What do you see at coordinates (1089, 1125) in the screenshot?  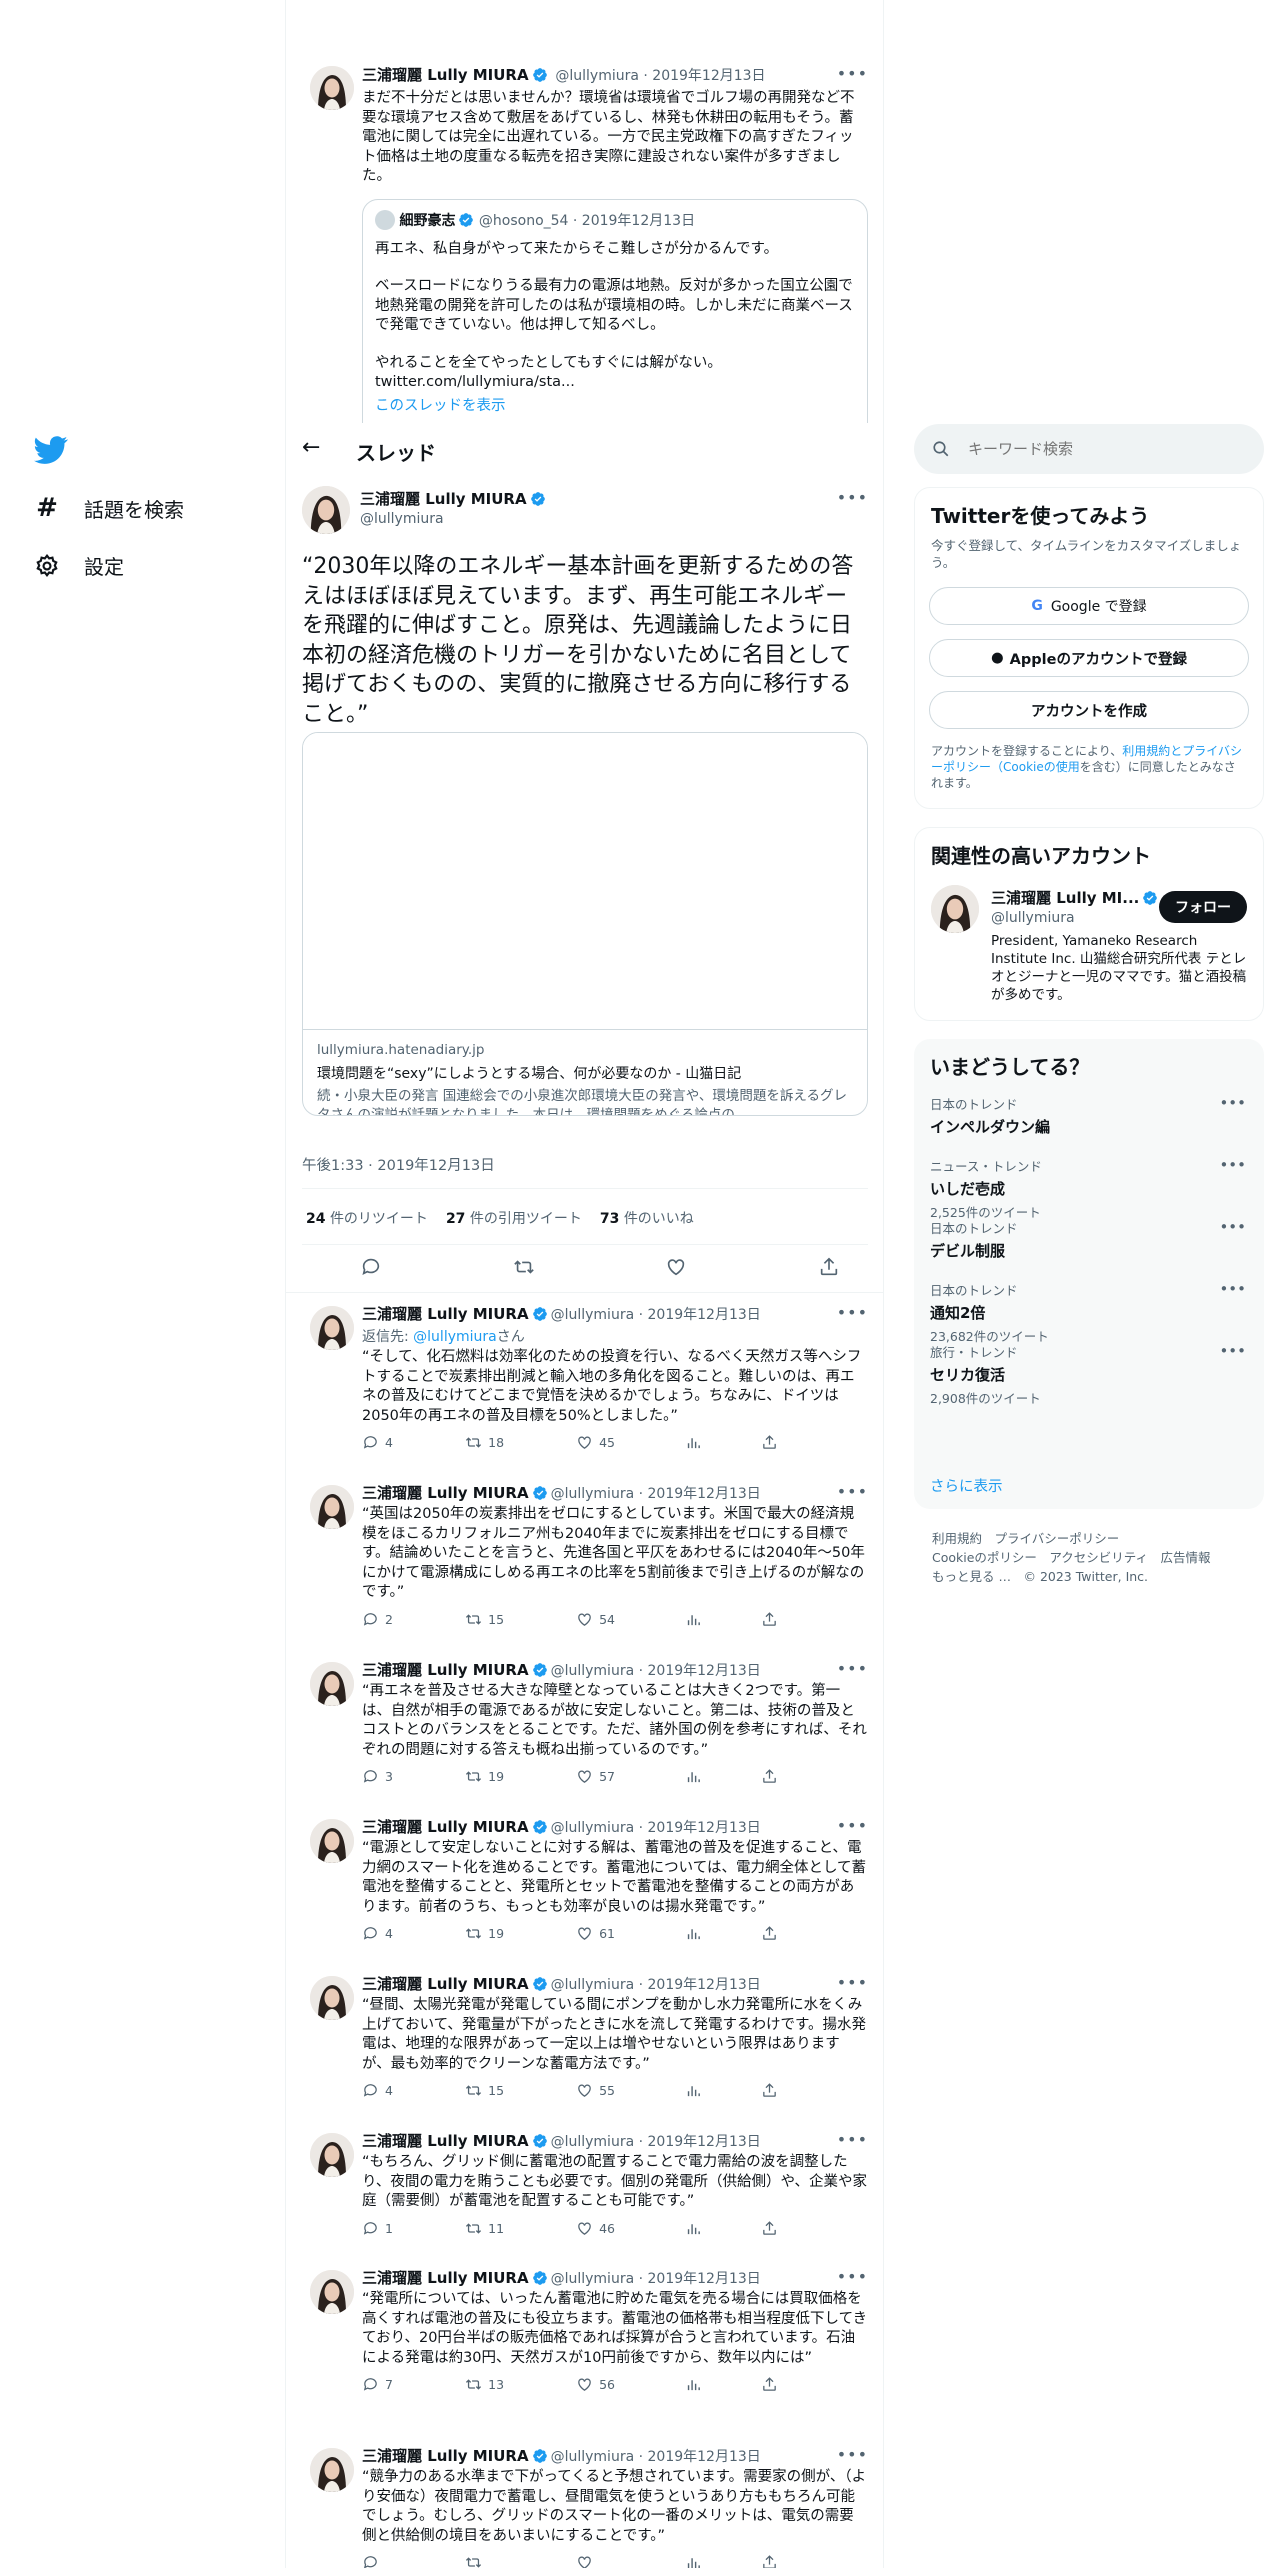 I see `trend-item: 日本のトレンド インペルダウン編 •••` at bounding box center [1089, 1125].